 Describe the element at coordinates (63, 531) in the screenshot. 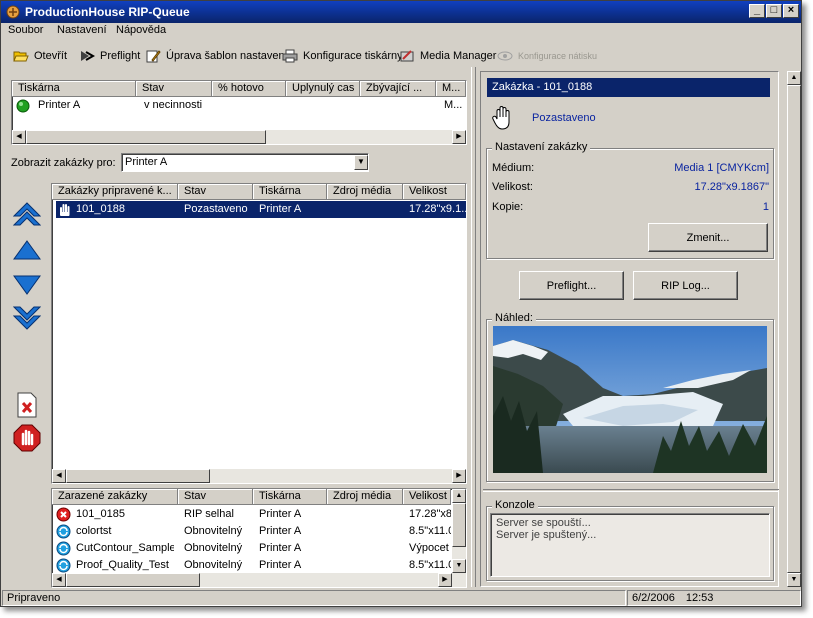

I see `refresh-icon` at that location.